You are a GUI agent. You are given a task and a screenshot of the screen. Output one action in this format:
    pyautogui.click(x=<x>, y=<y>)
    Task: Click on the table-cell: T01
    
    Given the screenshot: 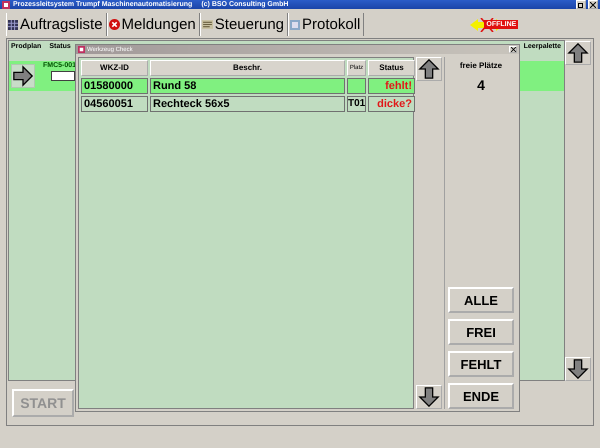 What is the action you would take?
    pyautogui.click(x=356, y=104)
    